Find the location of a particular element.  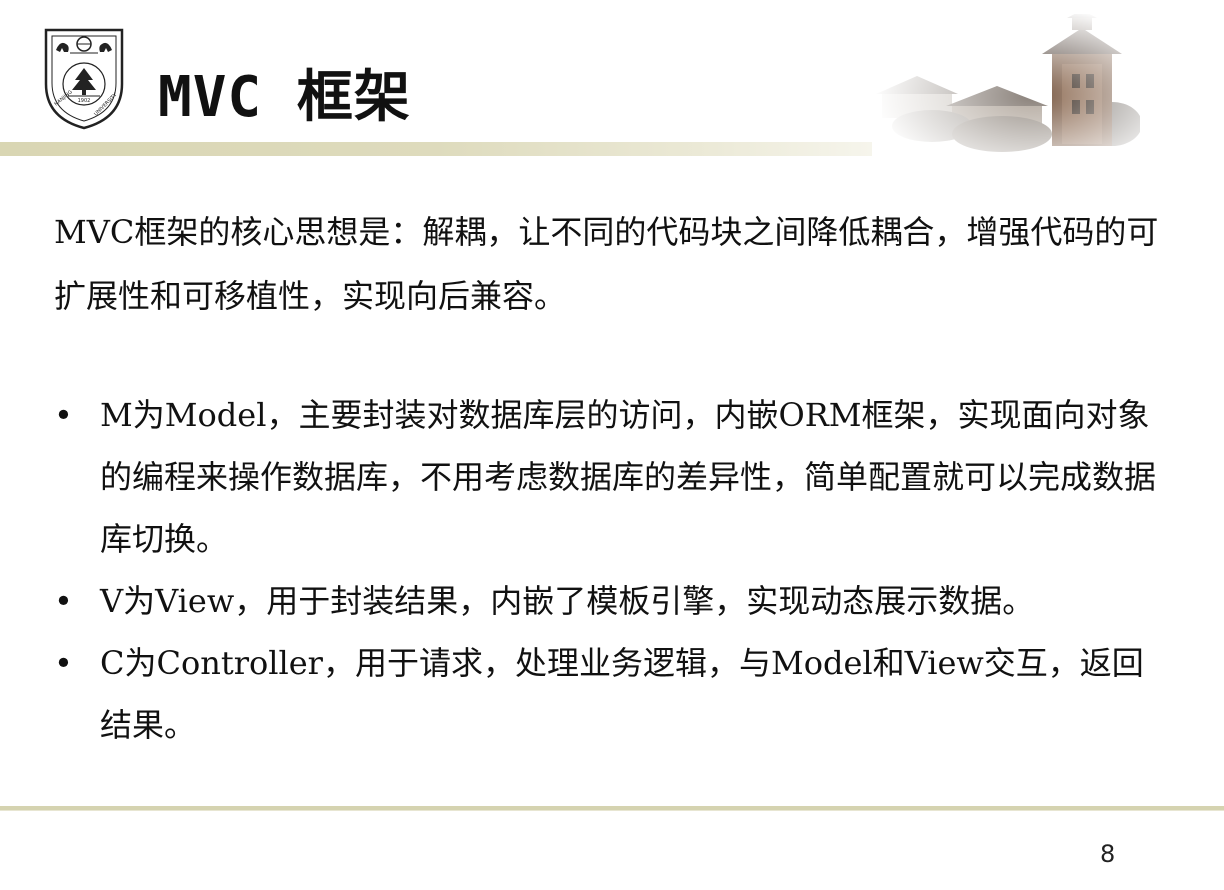

footer-divider-shadow is located at coordinates (612, 810).